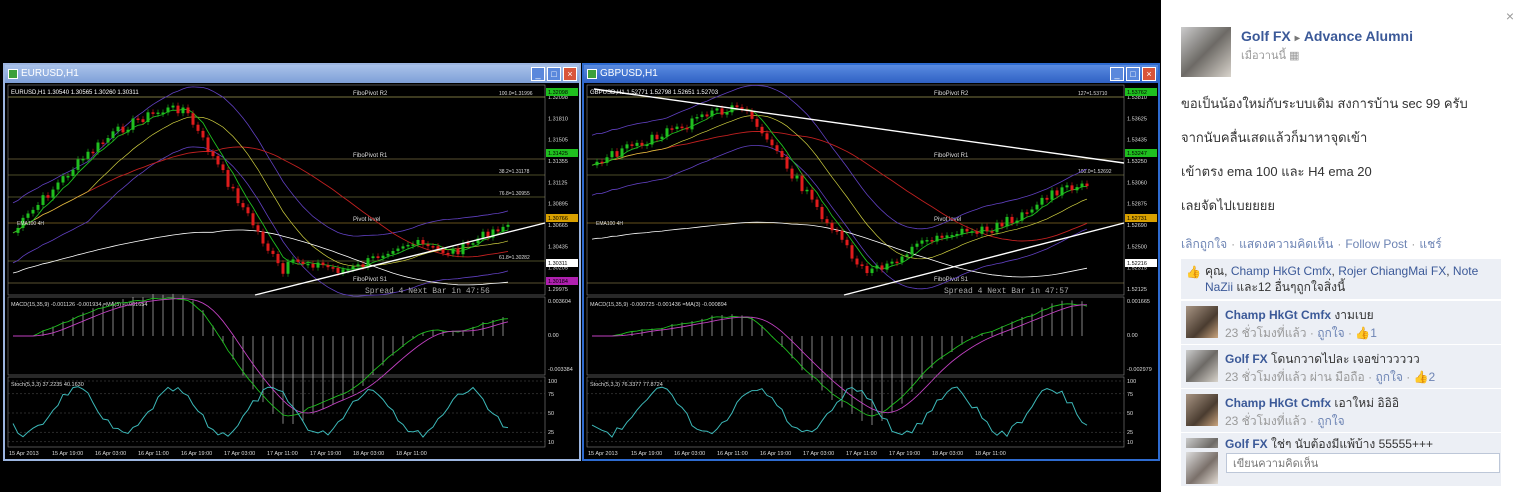  Describe the element at coordinates (1337, 377) in the screenshot. I see `comment-via: ผ่าน มือถือ` at that location.